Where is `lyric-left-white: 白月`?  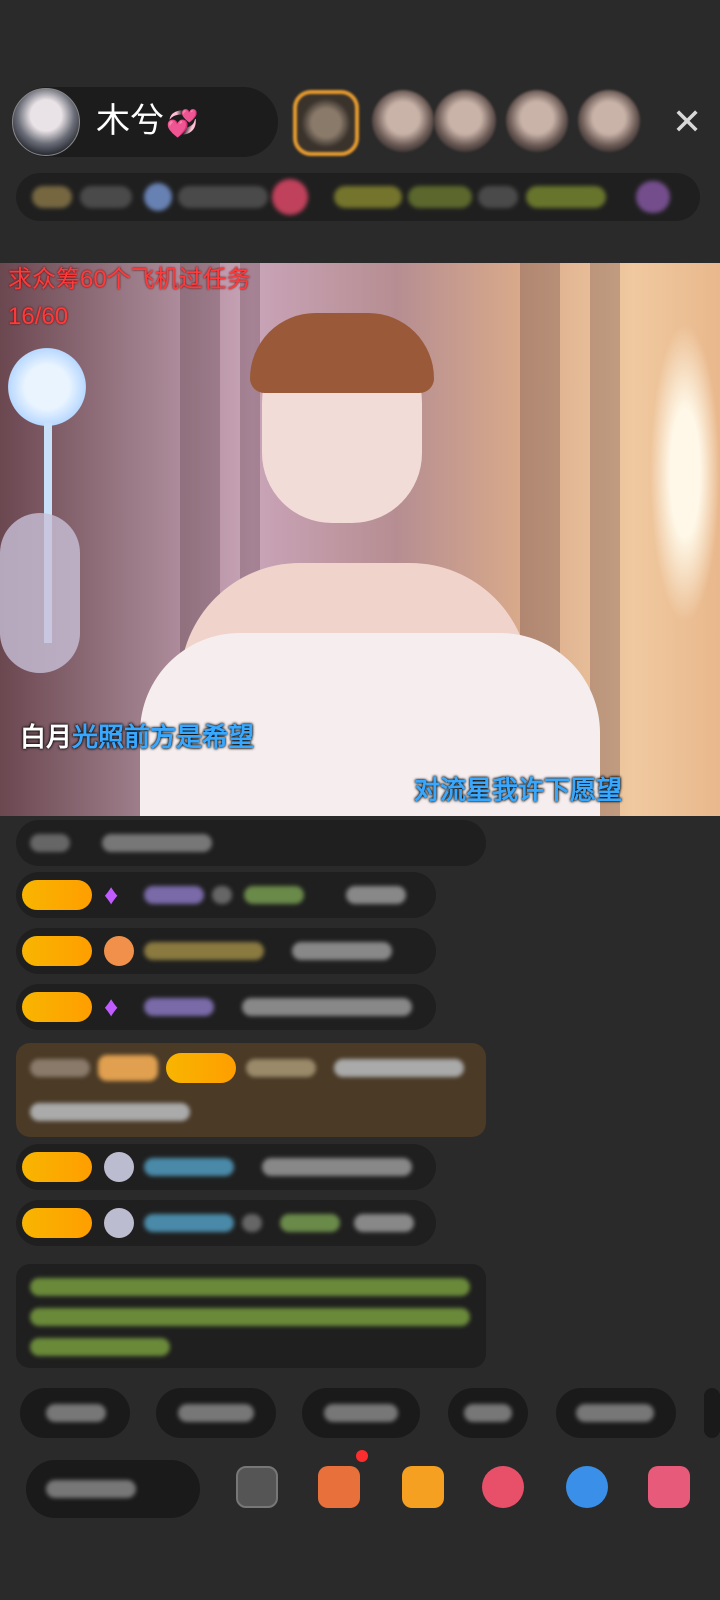 lyric-left-white: 白月 is located at coordinates (46, 737).